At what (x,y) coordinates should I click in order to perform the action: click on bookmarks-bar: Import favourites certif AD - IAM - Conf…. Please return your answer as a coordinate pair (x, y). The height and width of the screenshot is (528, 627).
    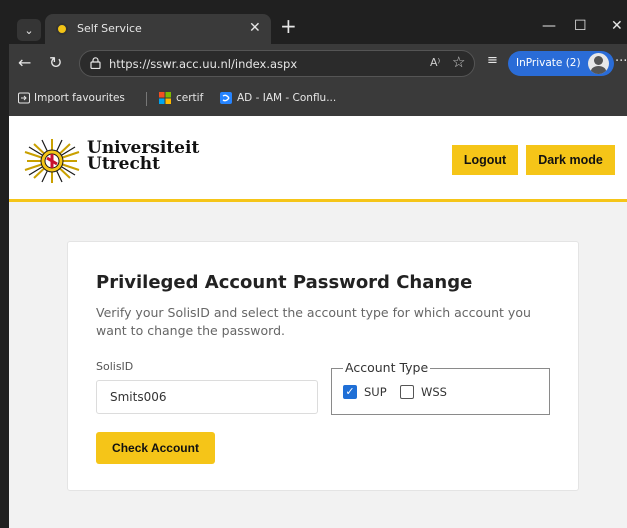
    Looking at the image, I should click on (318, 99).